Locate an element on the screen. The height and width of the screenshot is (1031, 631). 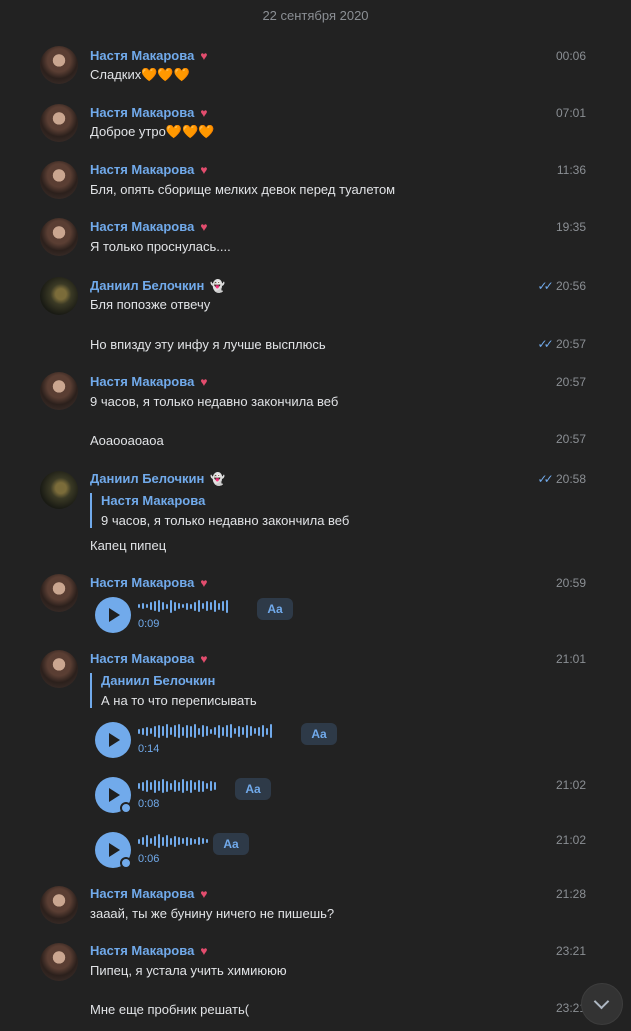
message-time: ✓✓ 20:57 is located at coordinates (562, 344).